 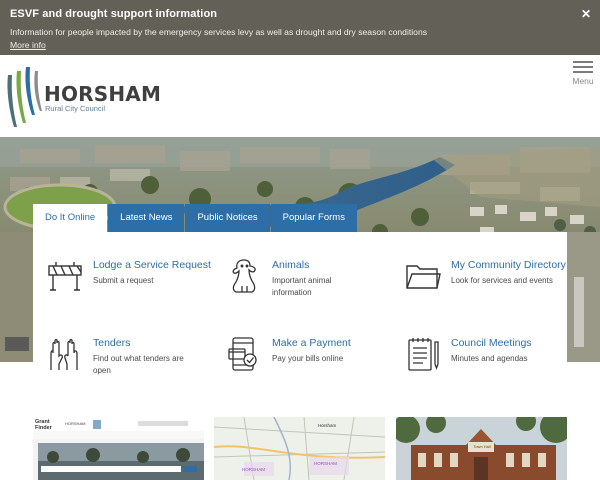 I want to click on close-icon: ✕, so click(x=586, y=14).